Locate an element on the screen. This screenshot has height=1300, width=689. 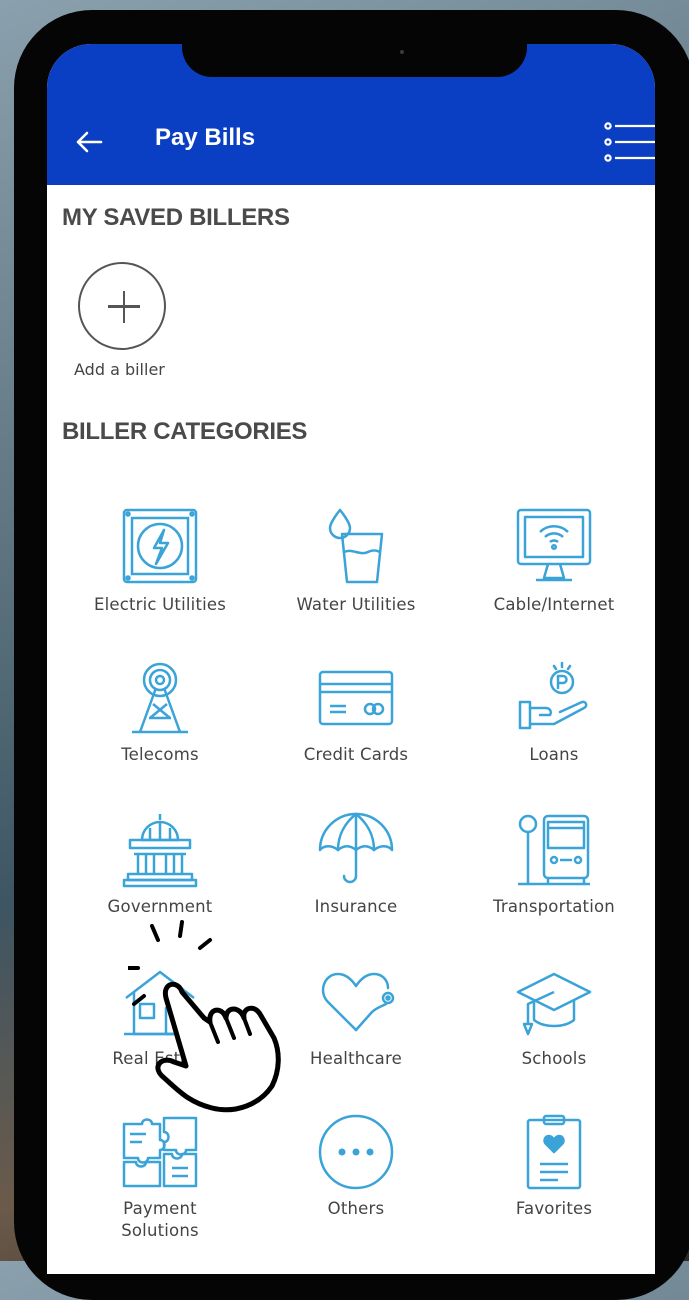
graduation-cap-icon is located at coordinates (554, 1004).